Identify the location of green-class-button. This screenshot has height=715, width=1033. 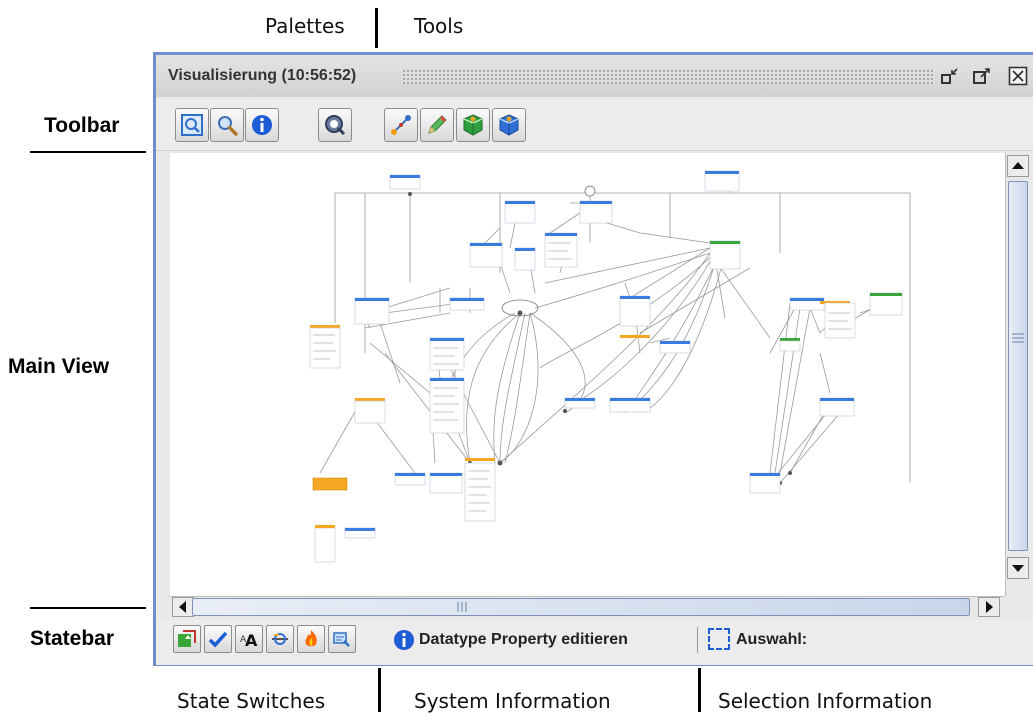
(473, 125).